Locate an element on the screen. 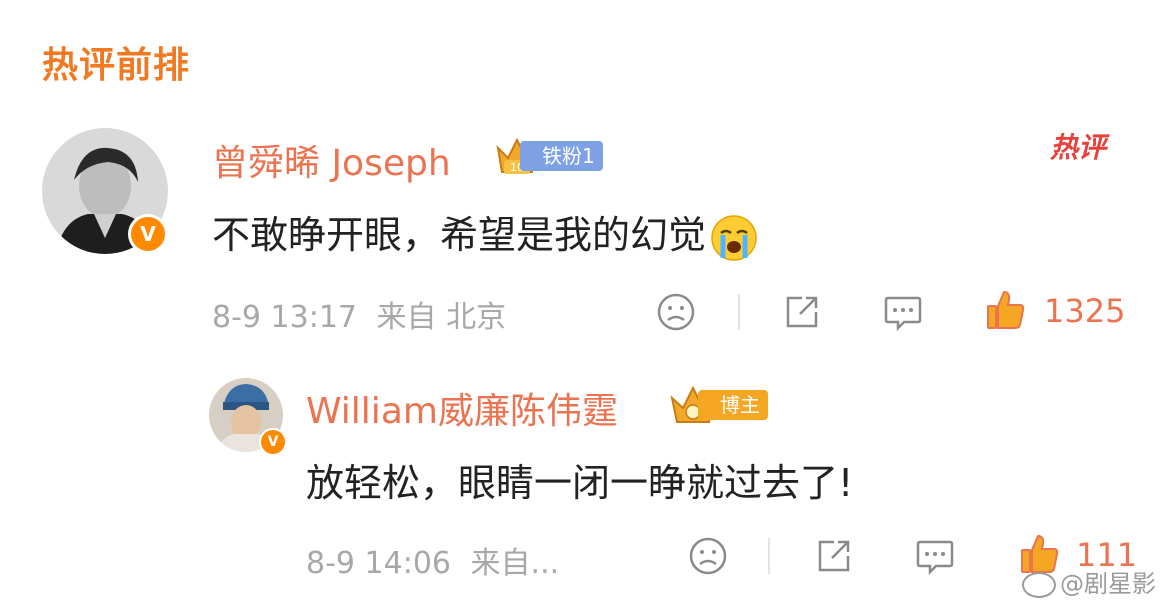  location: 来自 北京 is located at coordinates (441, 317).